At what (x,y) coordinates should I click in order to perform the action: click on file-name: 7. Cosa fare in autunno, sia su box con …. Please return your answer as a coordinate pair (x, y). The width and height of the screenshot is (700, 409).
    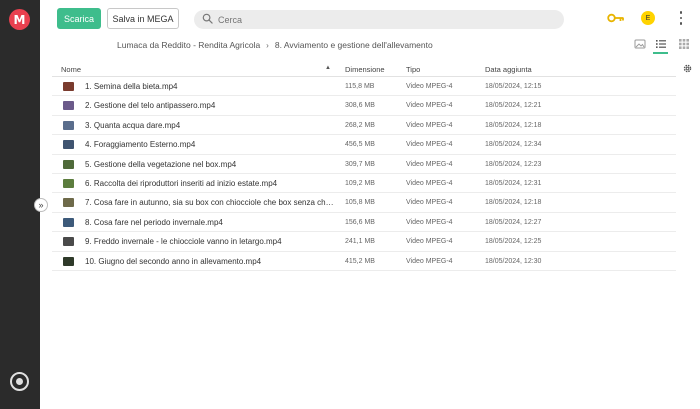
    Looking at the image, I should click on (210, 203).